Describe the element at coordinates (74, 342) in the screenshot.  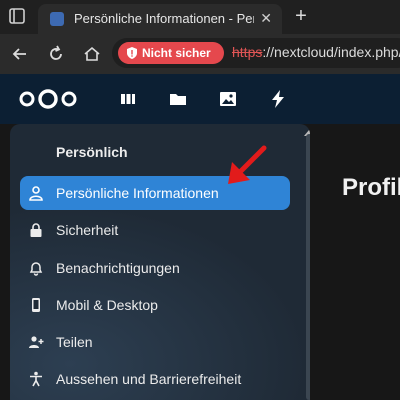
I see `sidebar-item-label: Teilen` at that location.